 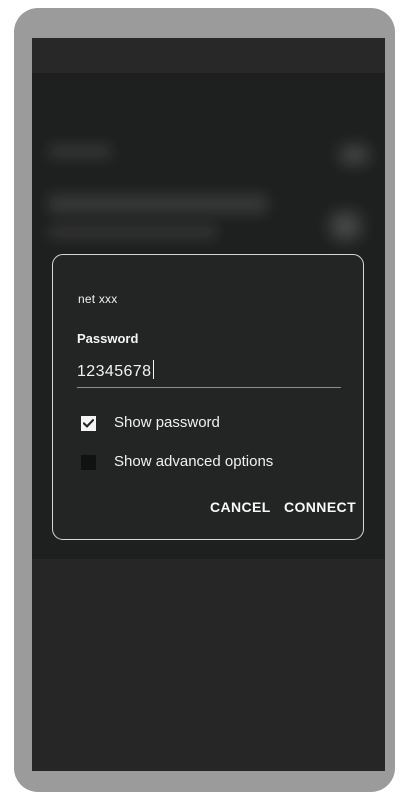 I want to click on check-icon, so click(x=88, y=423).